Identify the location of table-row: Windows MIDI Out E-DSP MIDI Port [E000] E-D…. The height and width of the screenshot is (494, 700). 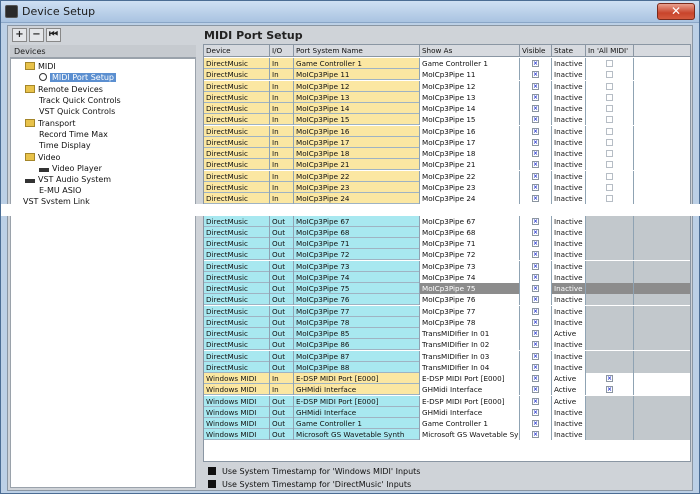
(447, 401).